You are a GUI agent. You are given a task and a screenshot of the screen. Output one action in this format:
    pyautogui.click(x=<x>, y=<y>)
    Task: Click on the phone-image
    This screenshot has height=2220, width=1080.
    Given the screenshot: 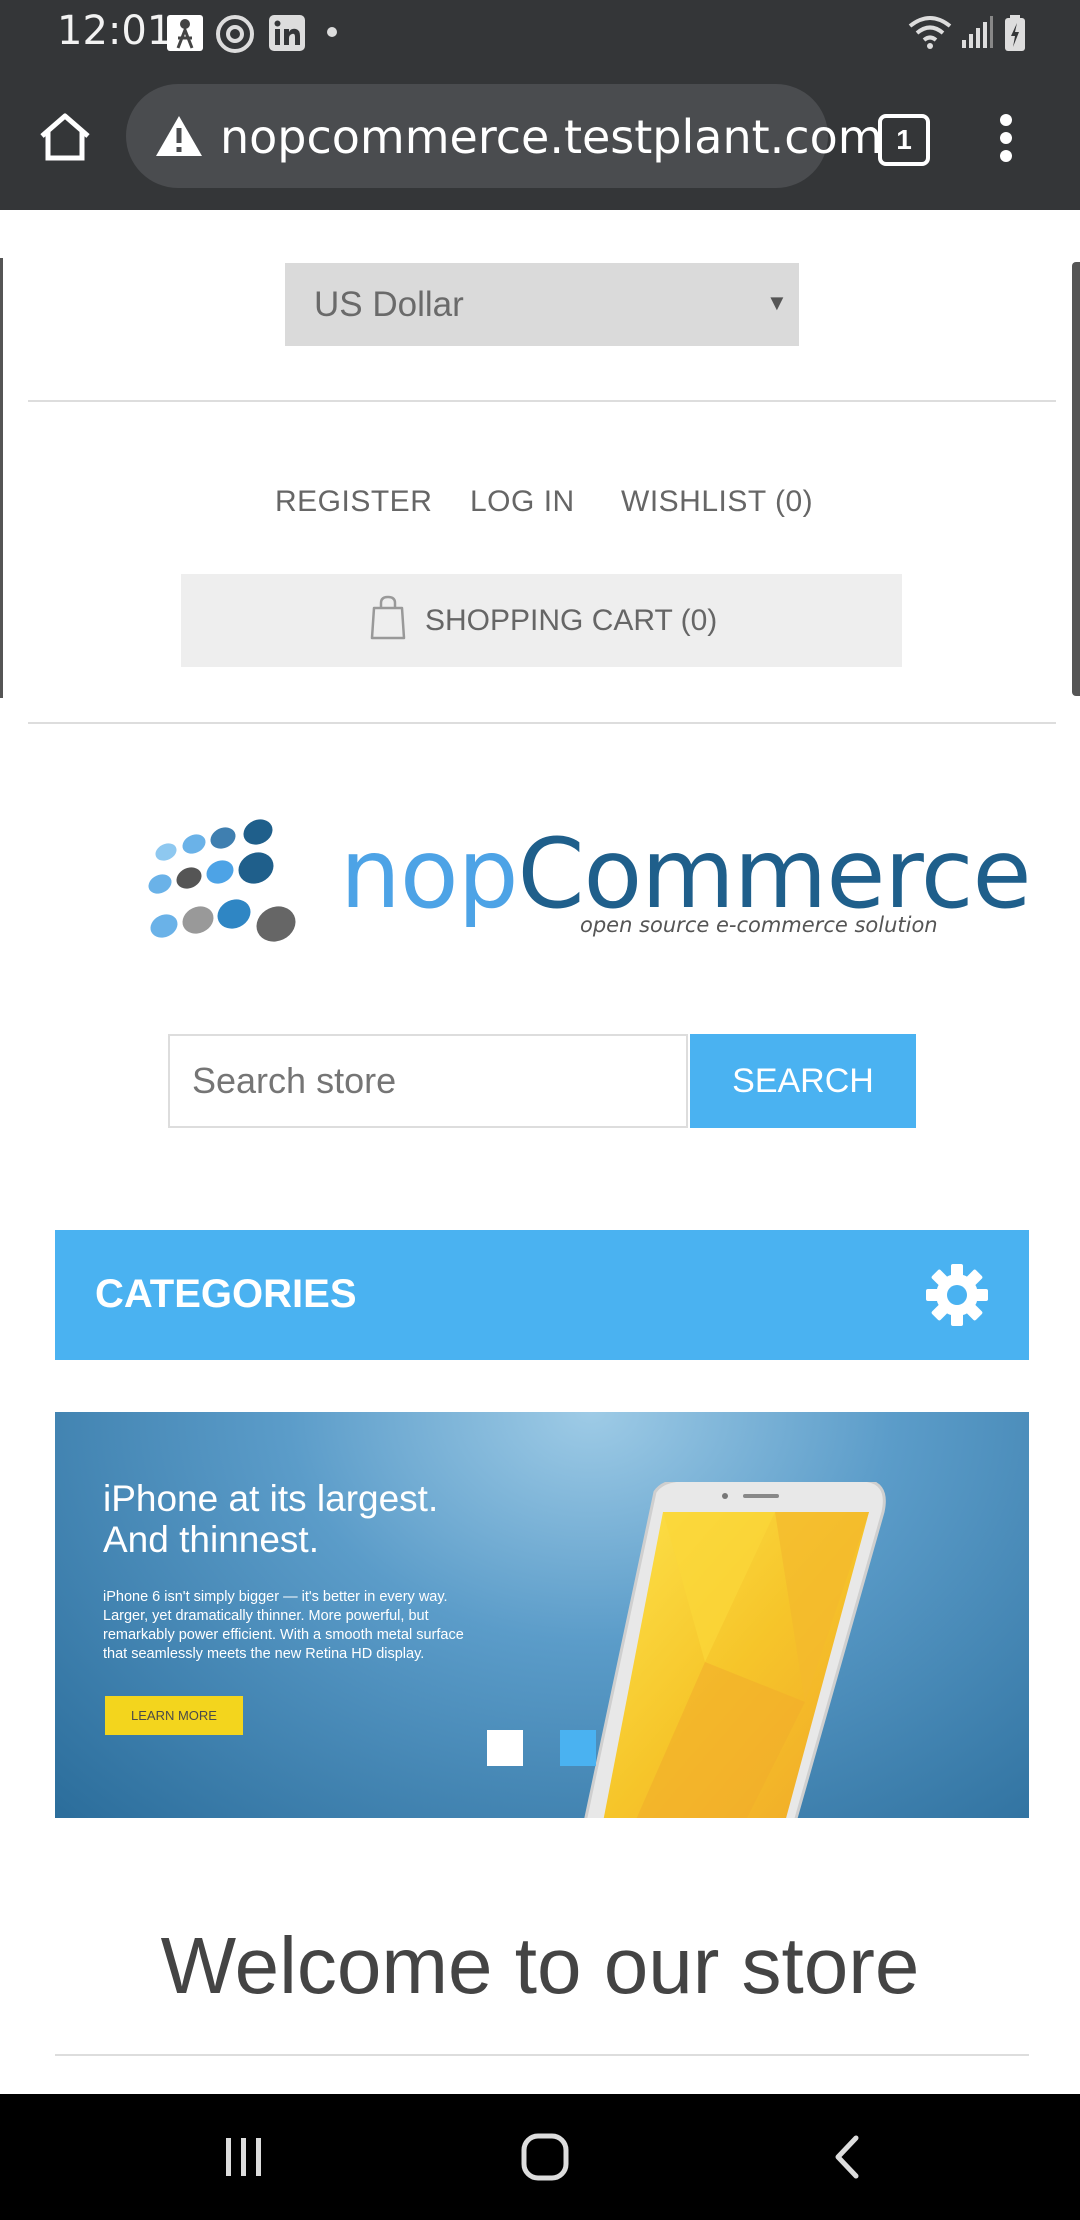 What is the action you would take?
    pyautogui.click(x=735, y=1650)
    